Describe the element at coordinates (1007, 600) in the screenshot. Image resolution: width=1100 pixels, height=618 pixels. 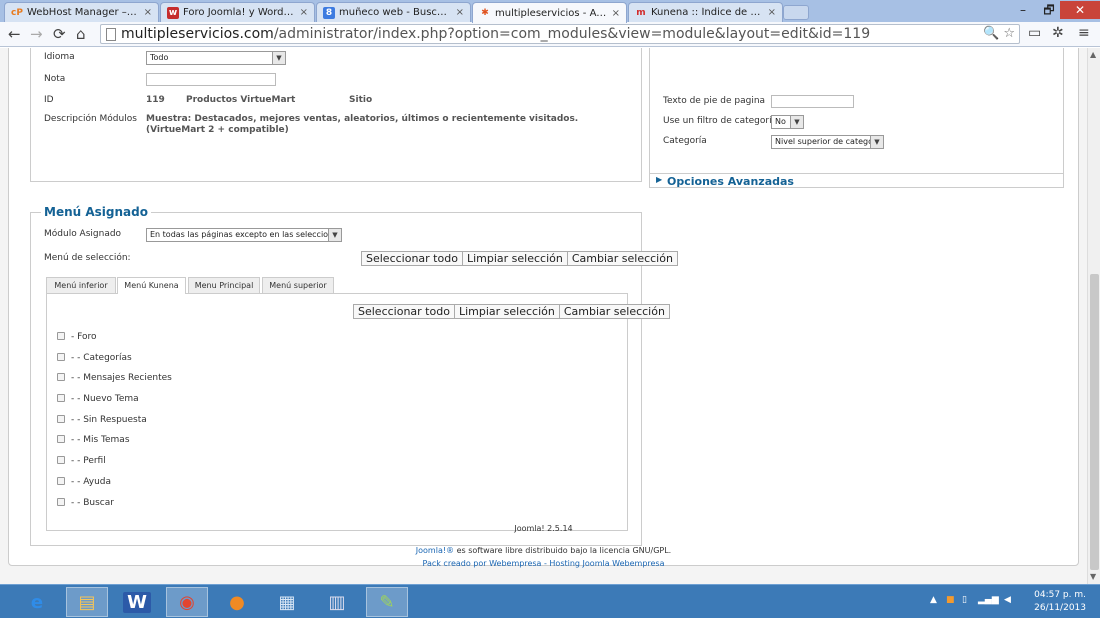
I see `volume-icon: ◀` at that location.